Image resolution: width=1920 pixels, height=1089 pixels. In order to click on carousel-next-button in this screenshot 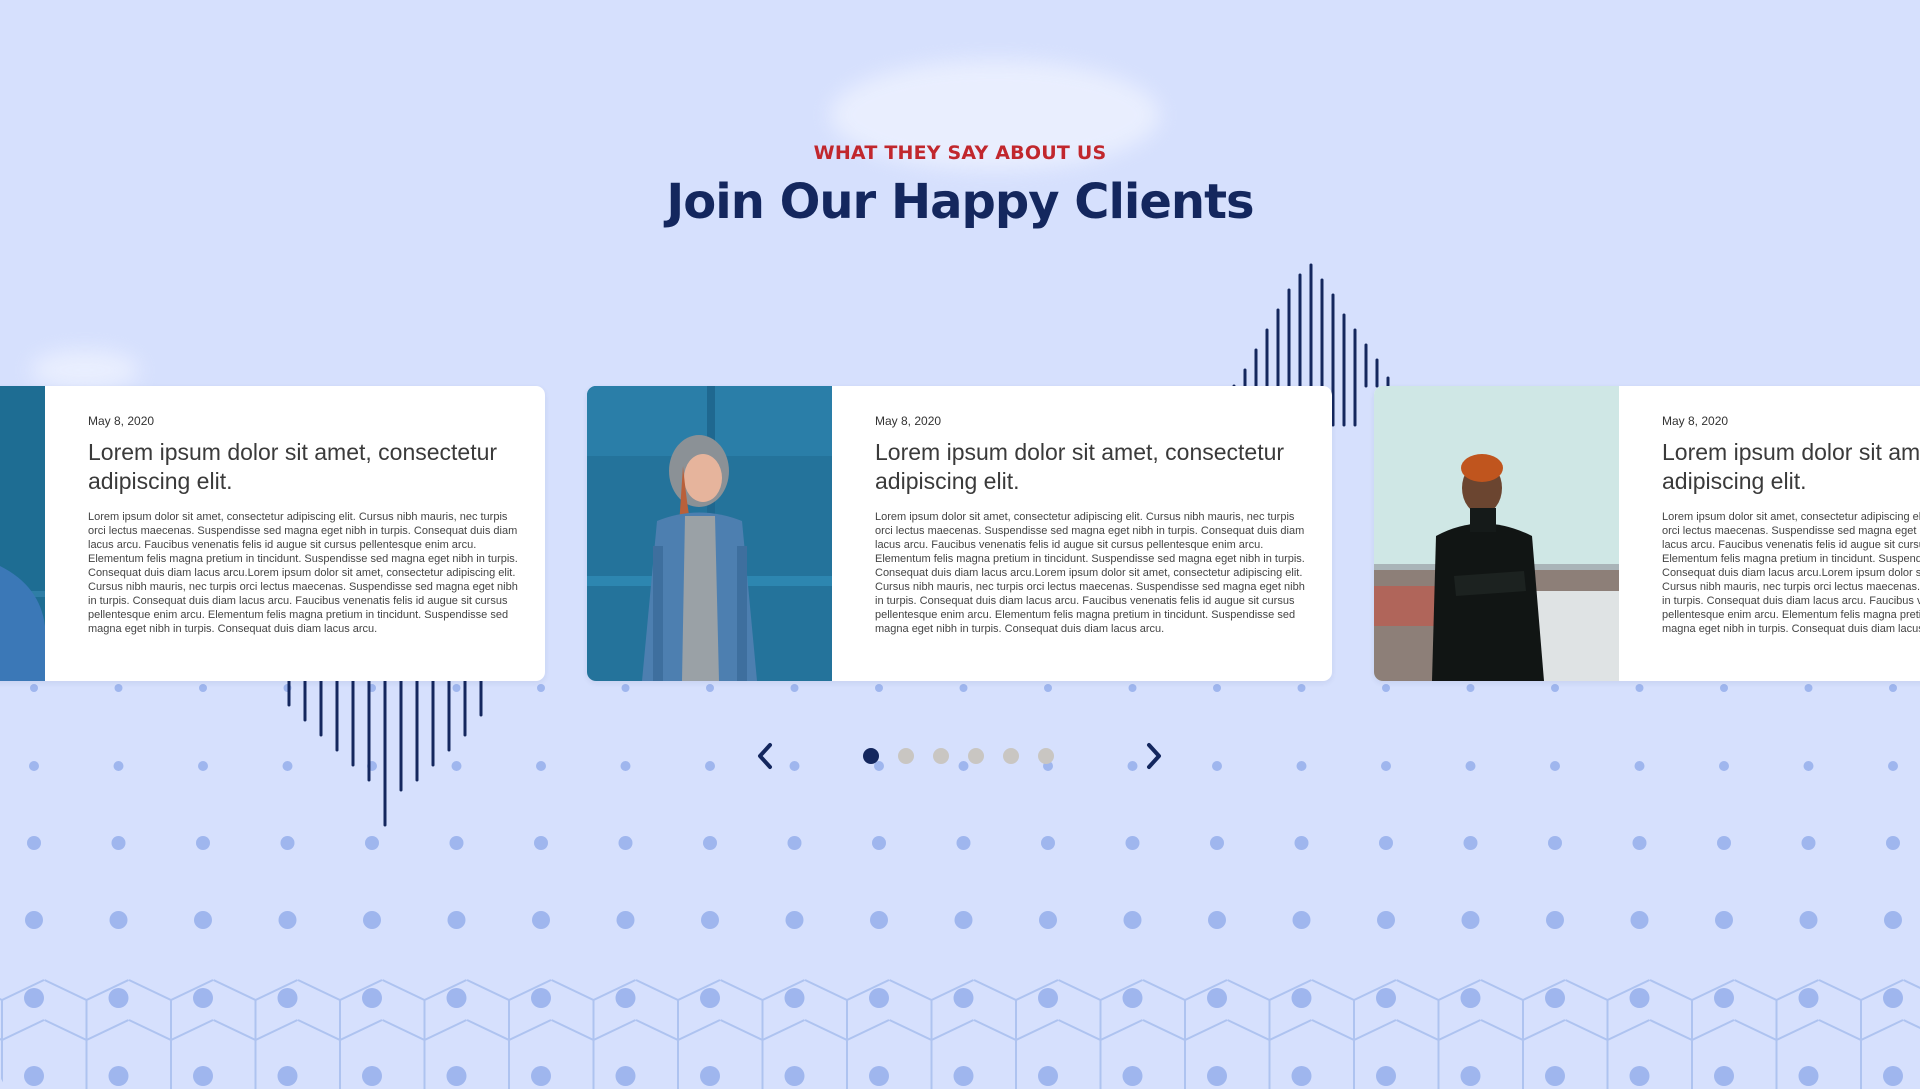, I will do `click(1154, 756)`.